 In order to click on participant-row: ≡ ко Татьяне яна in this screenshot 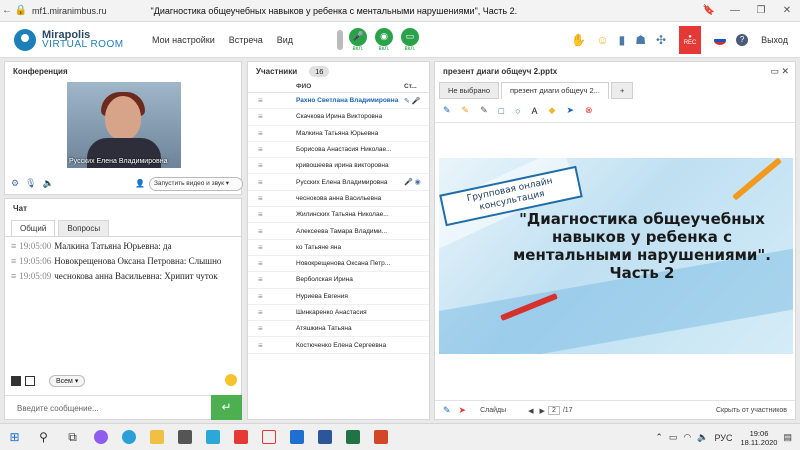, I will do `click(338, 248)`.